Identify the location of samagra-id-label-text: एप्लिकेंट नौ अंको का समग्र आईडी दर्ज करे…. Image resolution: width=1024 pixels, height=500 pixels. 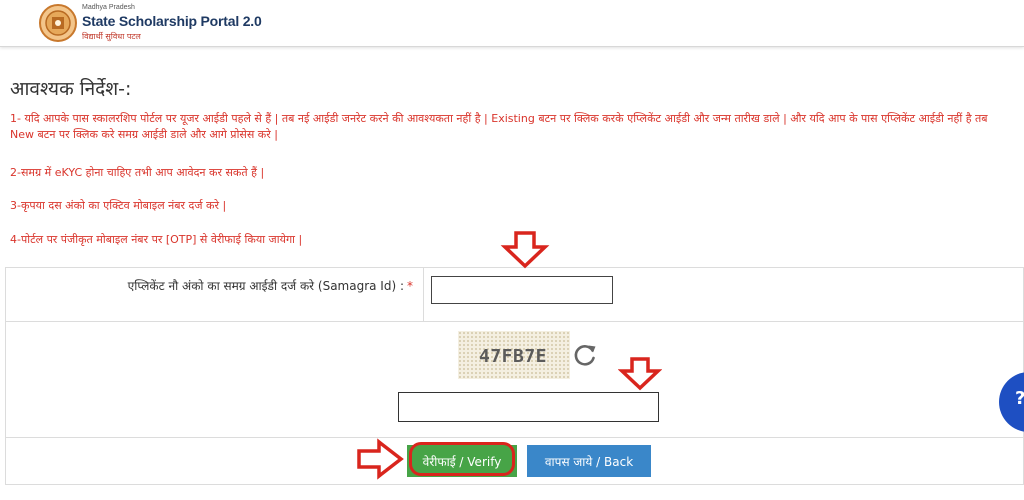
(265, 286).